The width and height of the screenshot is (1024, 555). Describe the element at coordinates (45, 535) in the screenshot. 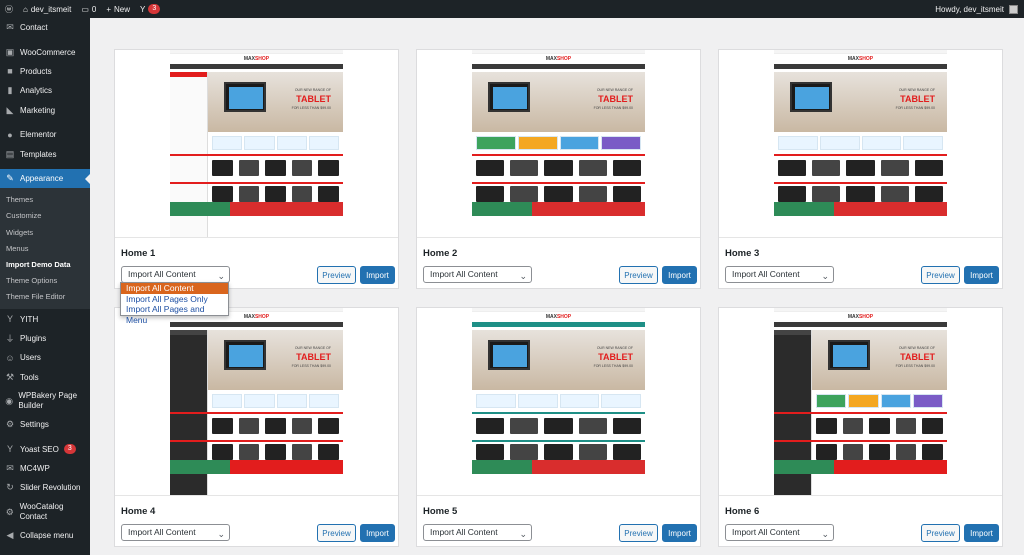

I see `sidebar-collapse-menu: ◀ Collapse menu` at that location.